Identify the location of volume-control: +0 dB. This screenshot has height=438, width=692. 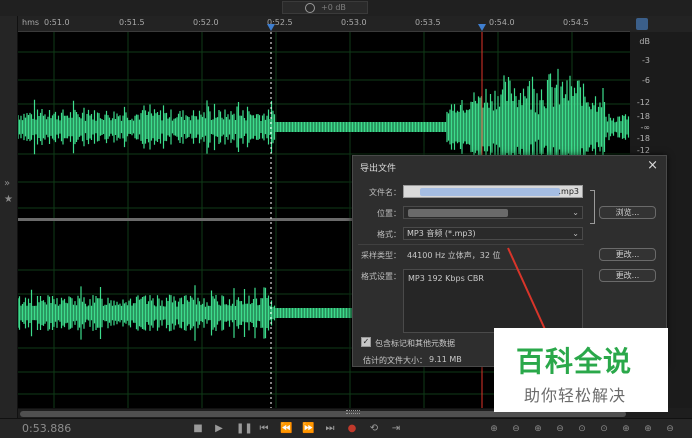
(325, 7).